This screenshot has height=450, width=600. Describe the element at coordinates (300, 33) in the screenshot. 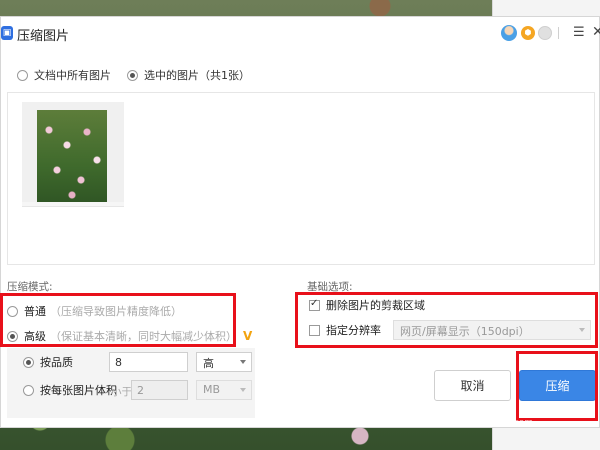

I see `titlebar: ▣ 压缩图片 ⬢ ☰ ✕` at that location.